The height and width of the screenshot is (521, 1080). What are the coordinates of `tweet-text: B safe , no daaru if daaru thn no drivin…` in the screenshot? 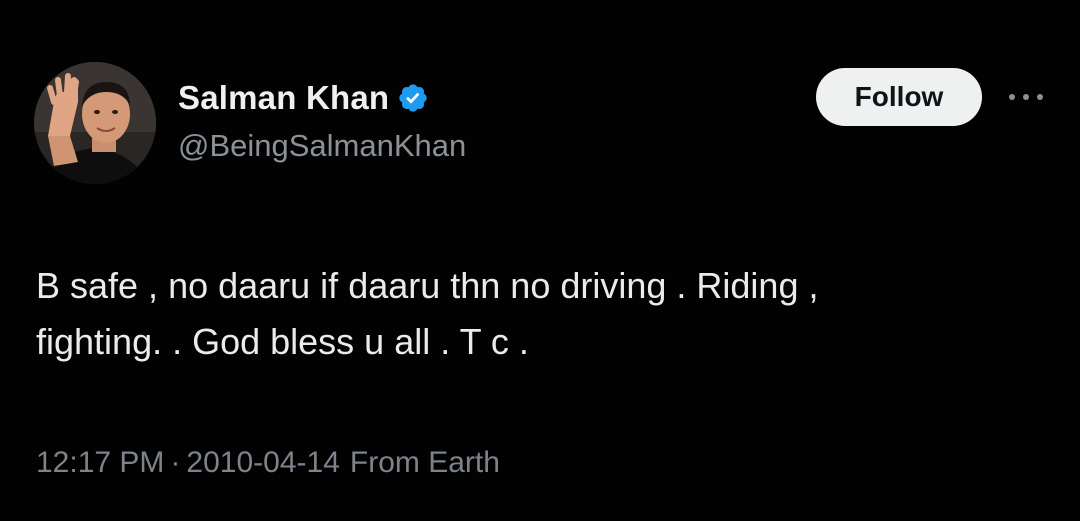 It's located at (427, 313).